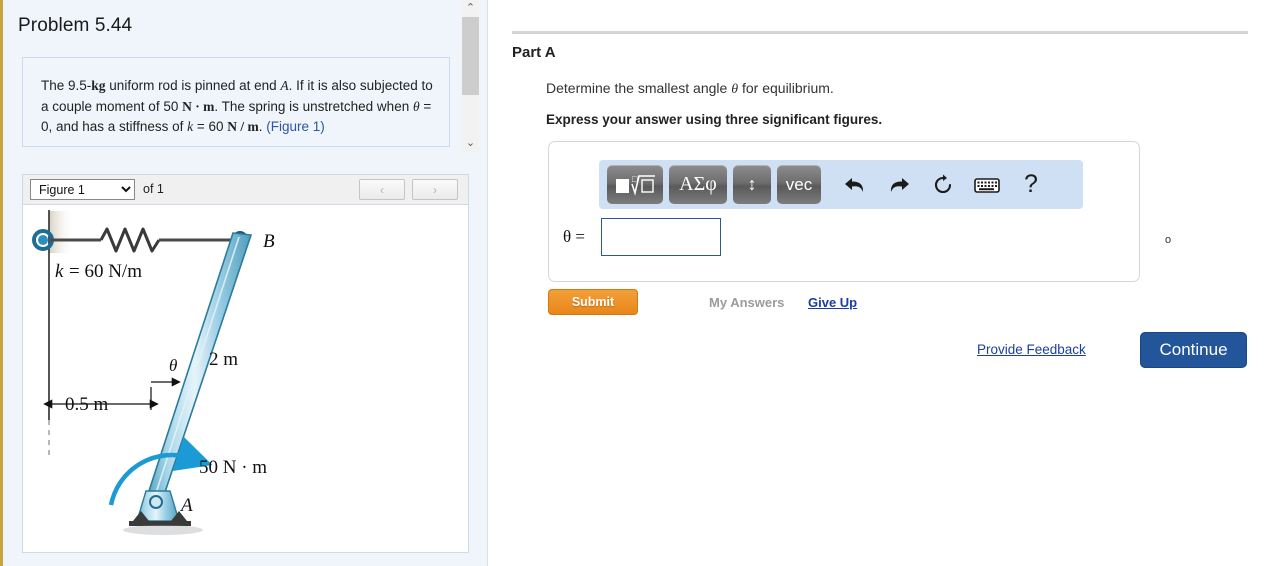  What do you see at coordinates (880, 32) in the screenshot?
I see `section-divider` at bounding box center [880, 32].